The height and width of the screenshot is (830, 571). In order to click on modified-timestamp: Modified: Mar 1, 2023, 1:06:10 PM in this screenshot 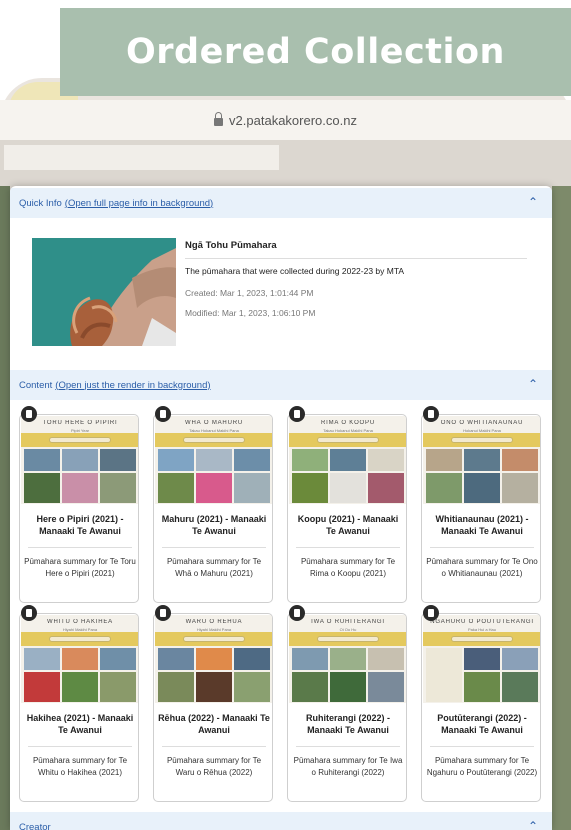, I will do `click(250, 313)`.